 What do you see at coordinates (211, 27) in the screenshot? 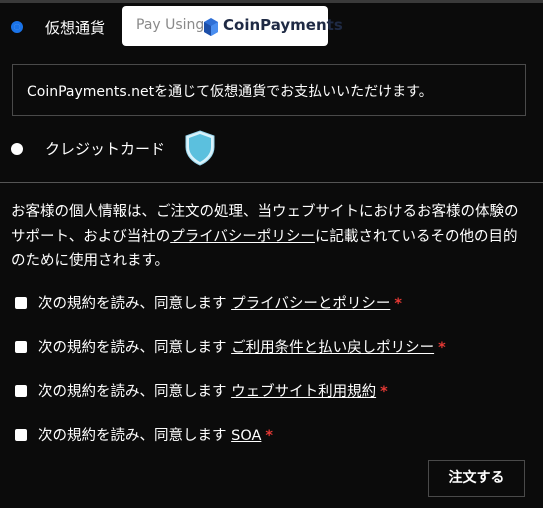
I see `coinpayments-logo-icon` at bounding box center [211, 27].